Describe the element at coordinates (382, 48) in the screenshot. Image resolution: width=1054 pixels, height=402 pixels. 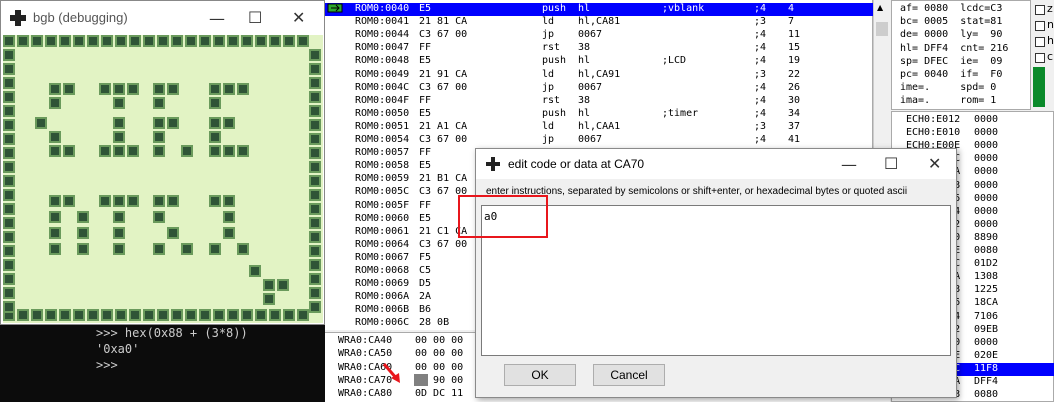
I see `instruction-address: ROM0:0047` at that location.